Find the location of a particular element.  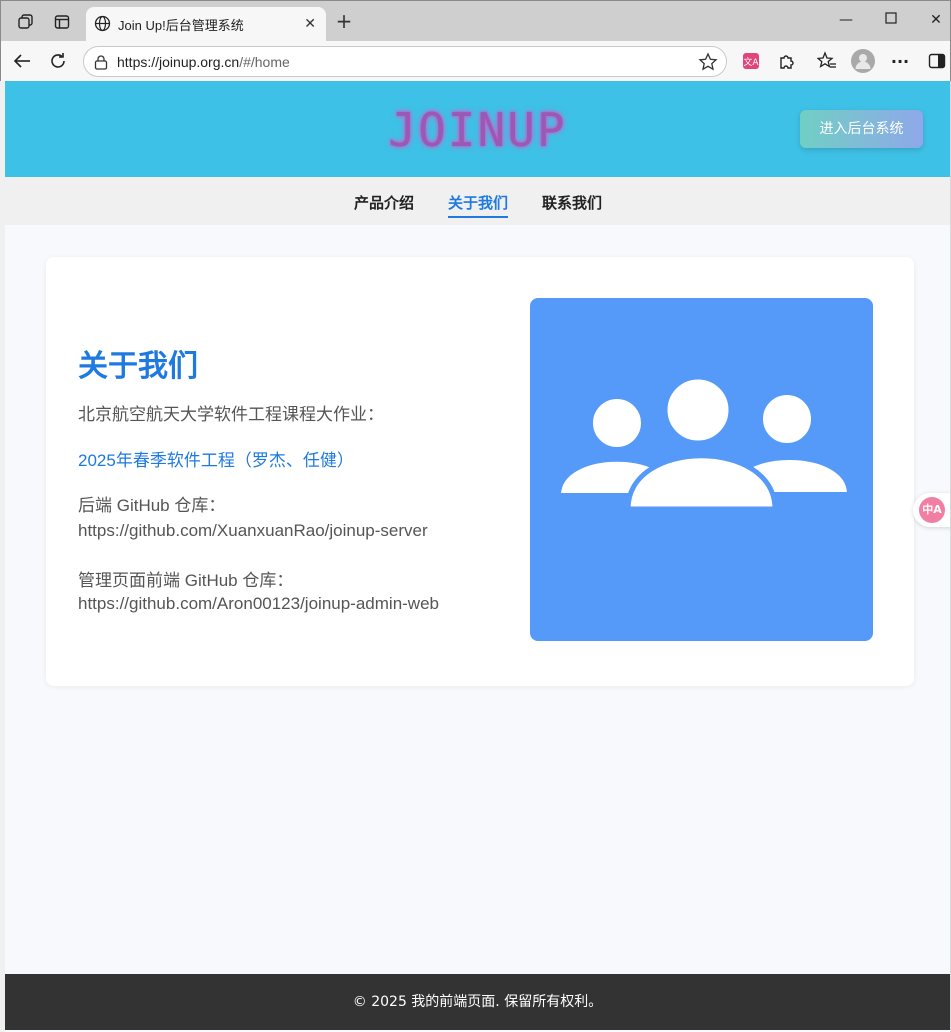

refresh-icon is located at coordinates (58, 61).